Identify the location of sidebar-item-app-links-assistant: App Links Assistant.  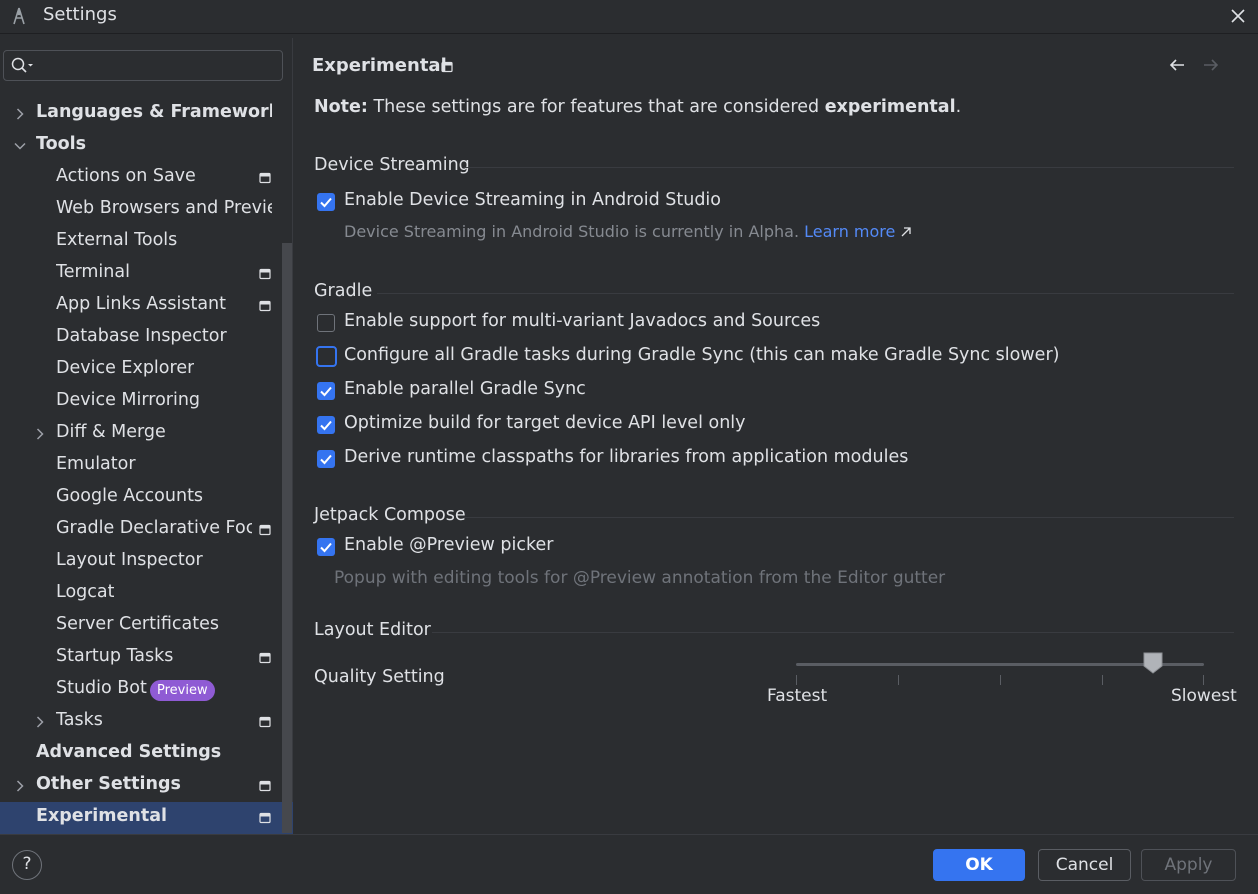
(141, 306).